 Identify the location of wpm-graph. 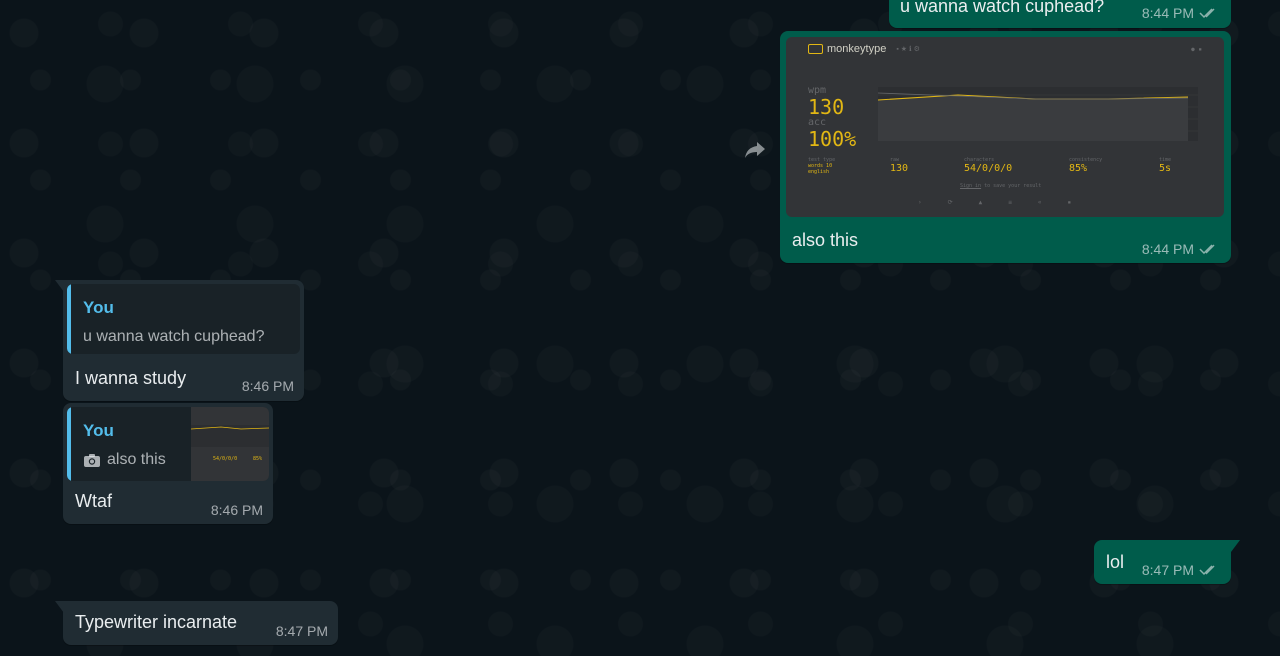
(1038, 114).